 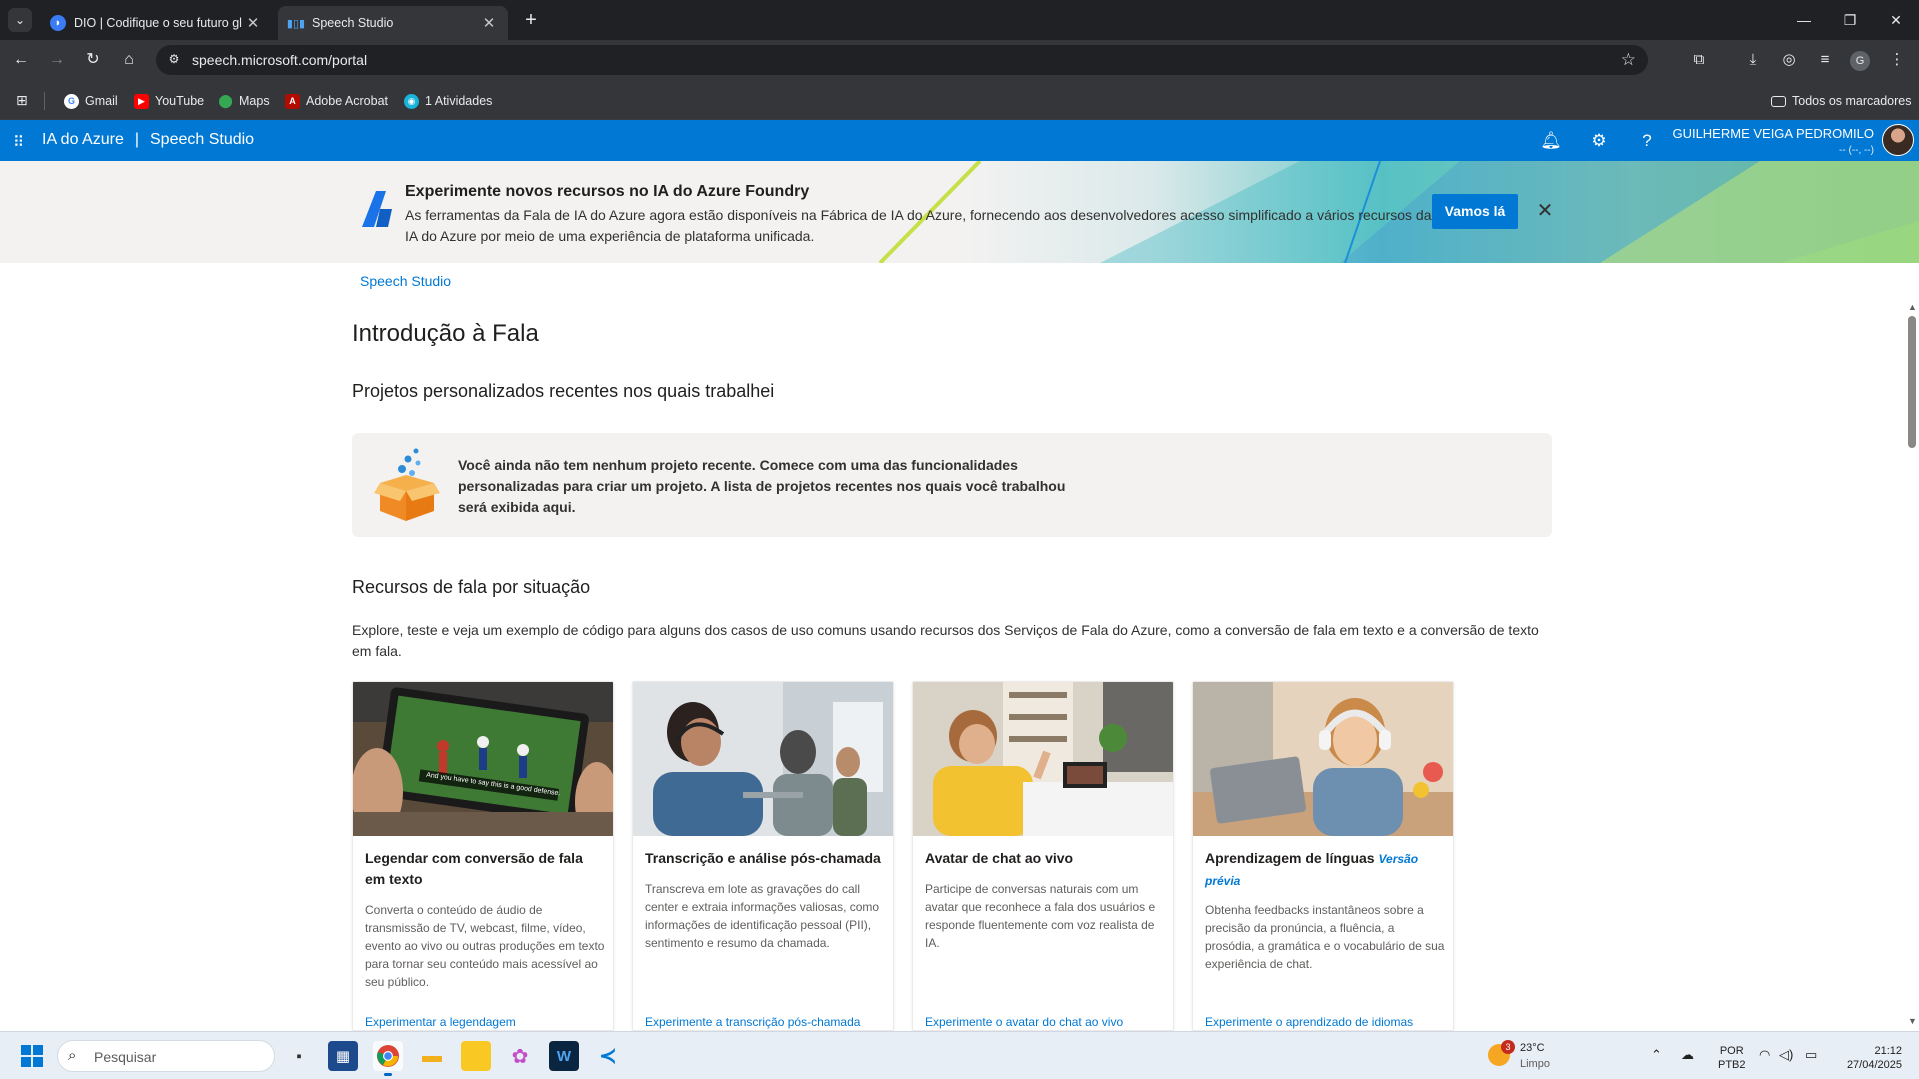 What do you see at coordinates (1551, 141) in the screenshot?
I see `notifications-icon: 🔔︎` at bounding box center [1551, 141].